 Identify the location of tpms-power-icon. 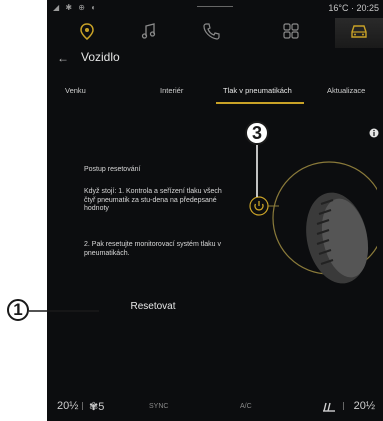
(259, 206).